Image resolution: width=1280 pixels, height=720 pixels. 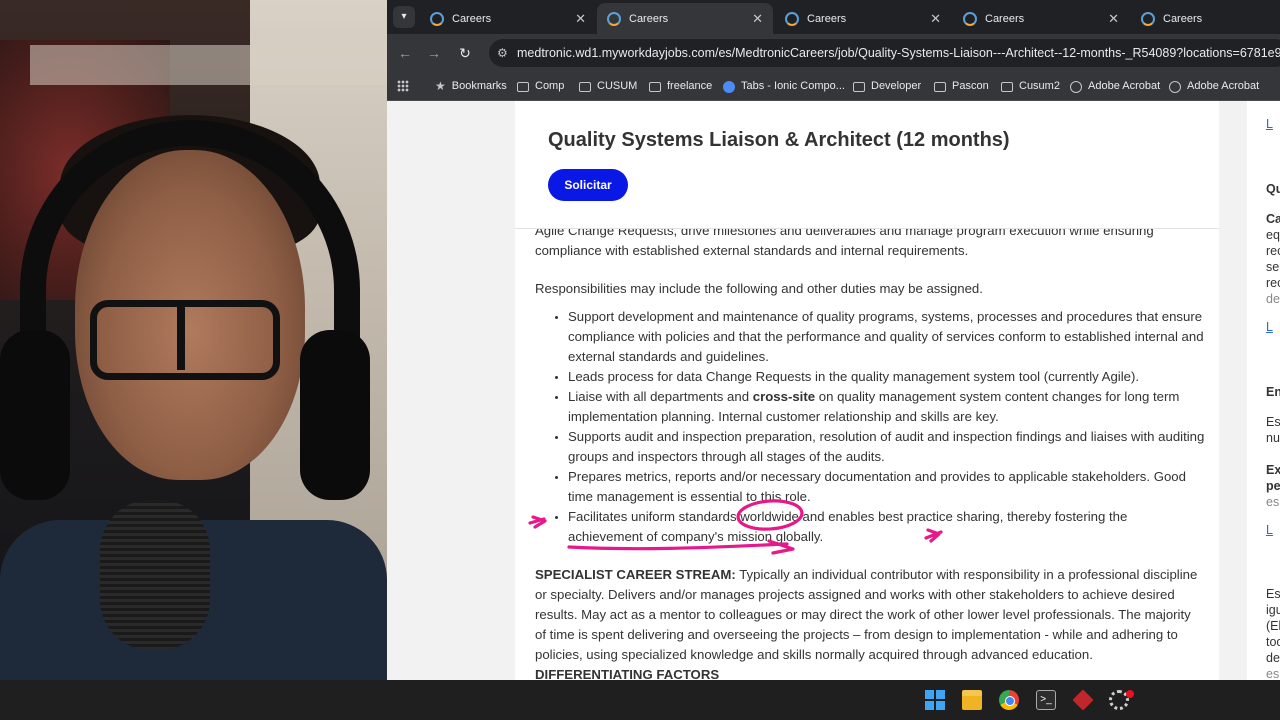 What do you see at coordinates (1041, 18) in the screenshot?
I see `tab-careers-4: Careers ✕` at bounding box center [1041, 18].